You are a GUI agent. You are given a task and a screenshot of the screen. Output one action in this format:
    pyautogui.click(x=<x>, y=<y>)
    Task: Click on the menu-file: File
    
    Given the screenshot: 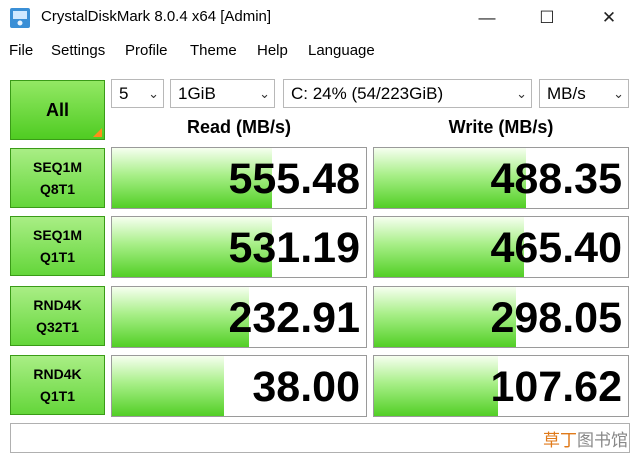 What is the action you would take?
    pyautogui.click(x=21, y=50)
    